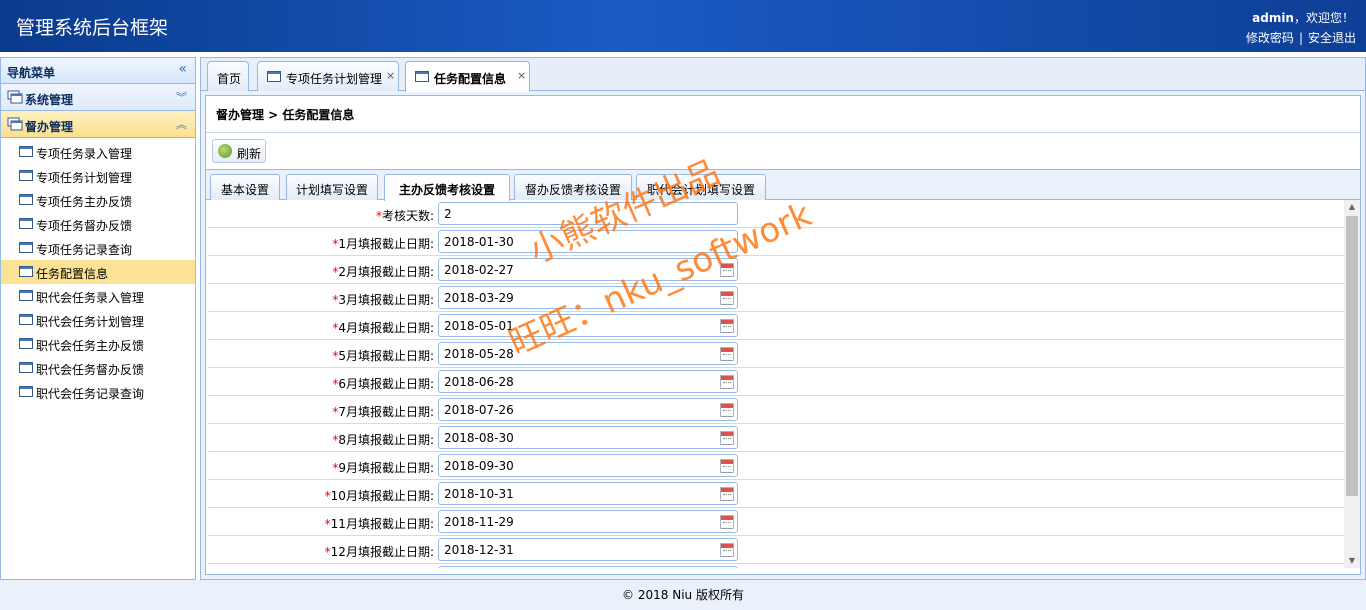  What do you see at coordinates (1352, 561) in the screenshot?
I see `scroll-down-icon: ▼` at bounding box center [1352, 561].